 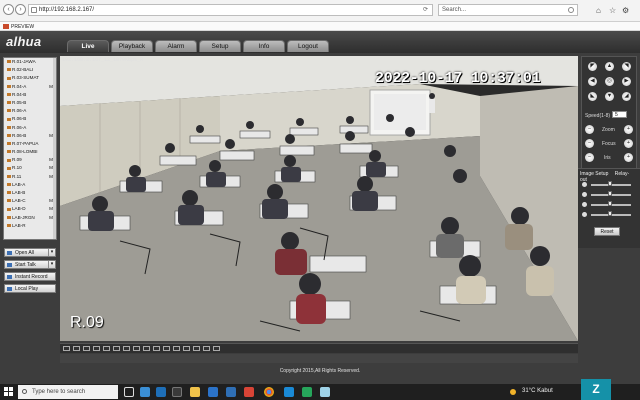 I want to click on brightness-slider, so click(x=608, y=184).